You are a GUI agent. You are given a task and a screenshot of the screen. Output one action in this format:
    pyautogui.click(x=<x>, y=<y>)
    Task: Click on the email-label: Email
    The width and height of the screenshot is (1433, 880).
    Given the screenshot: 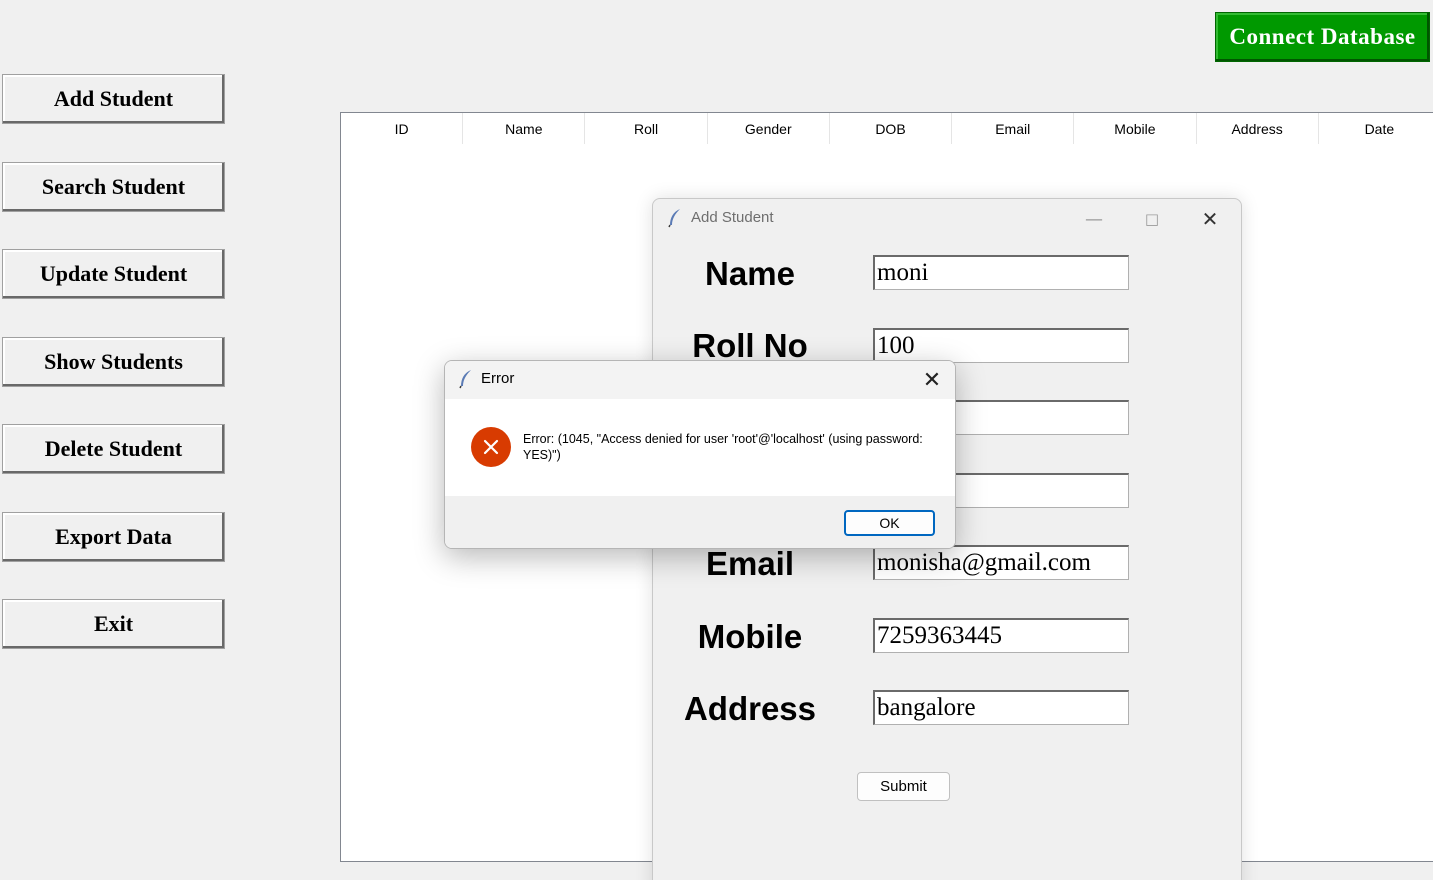 What is the action you would take?
    pyautogui.click(x=750, y=563)
    